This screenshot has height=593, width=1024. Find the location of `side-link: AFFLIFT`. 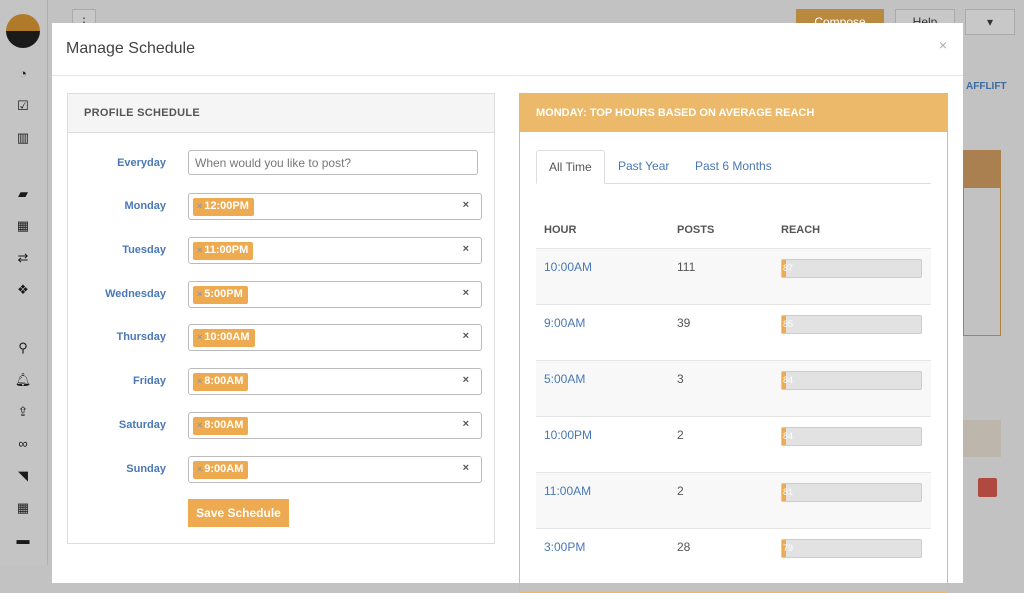

side-link: AFFLIFT is located at coordinates (986, 86).